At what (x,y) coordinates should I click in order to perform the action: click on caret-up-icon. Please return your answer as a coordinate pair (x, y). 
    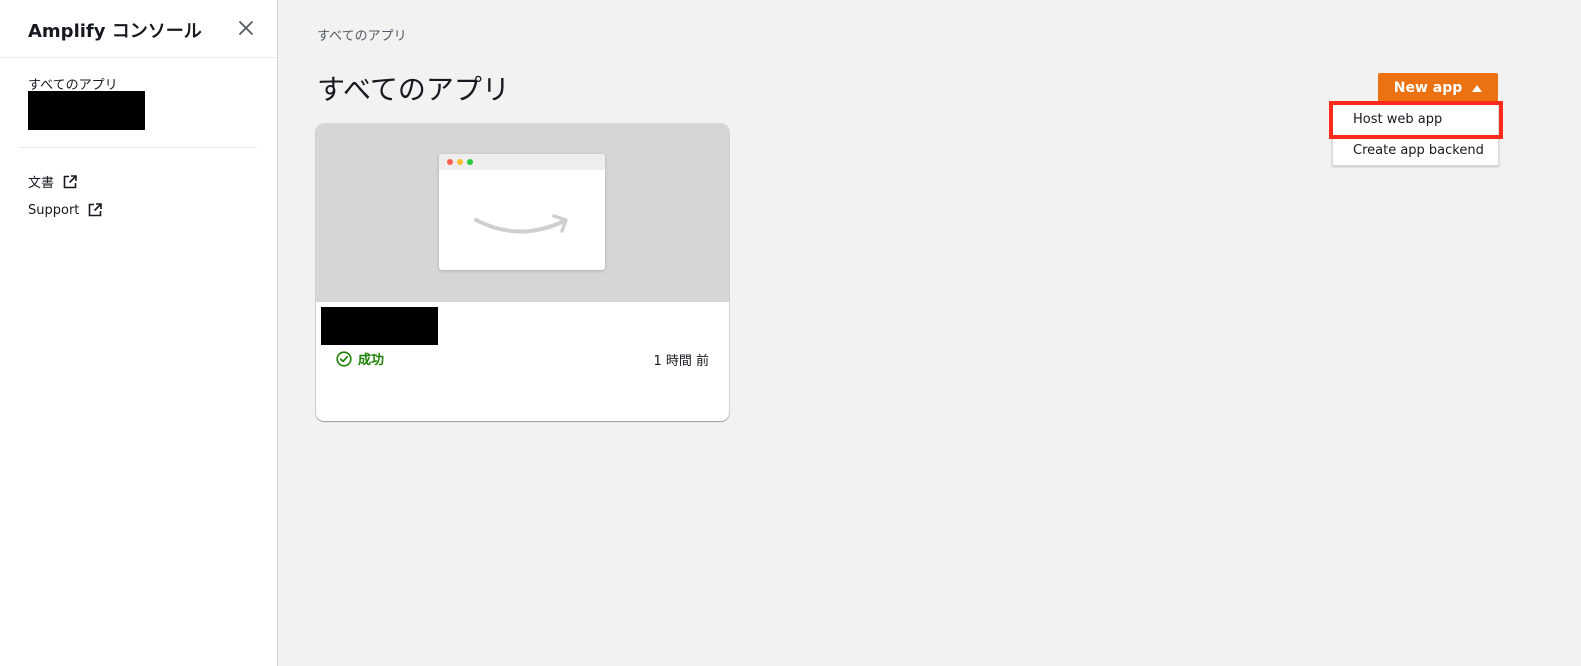
    Looking at the image, I should click on (1477, 88).